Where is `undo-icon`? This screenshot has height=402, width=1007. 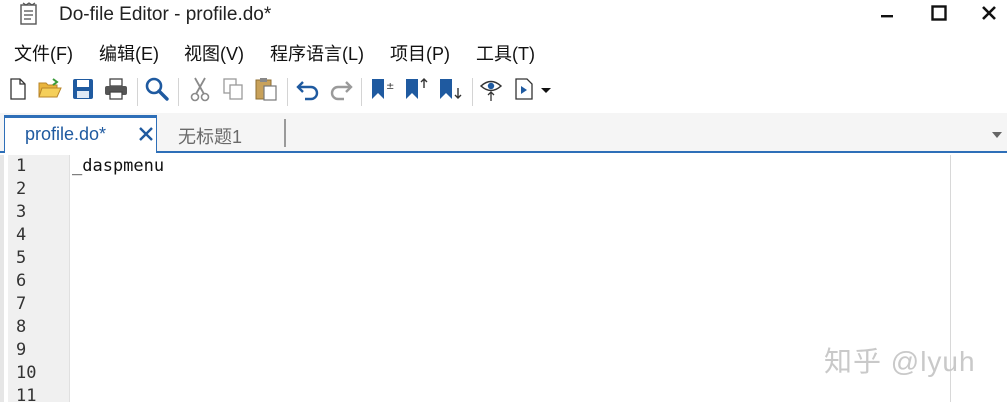
undo-icon is located at coordinates (308, 91).